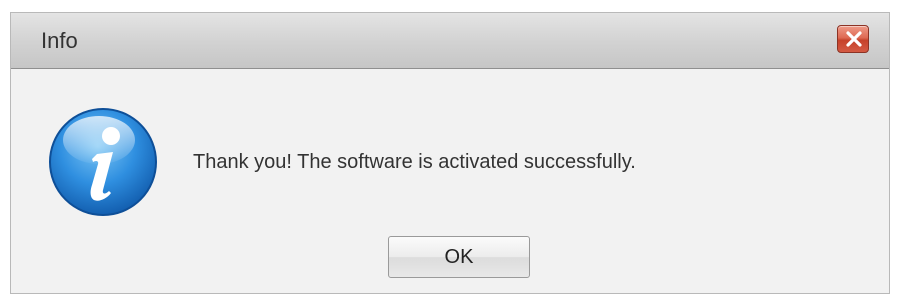  What do you see at coordinates (853, 39) in the screenshot?
I see `close-button` at bounding box center [853, 39].